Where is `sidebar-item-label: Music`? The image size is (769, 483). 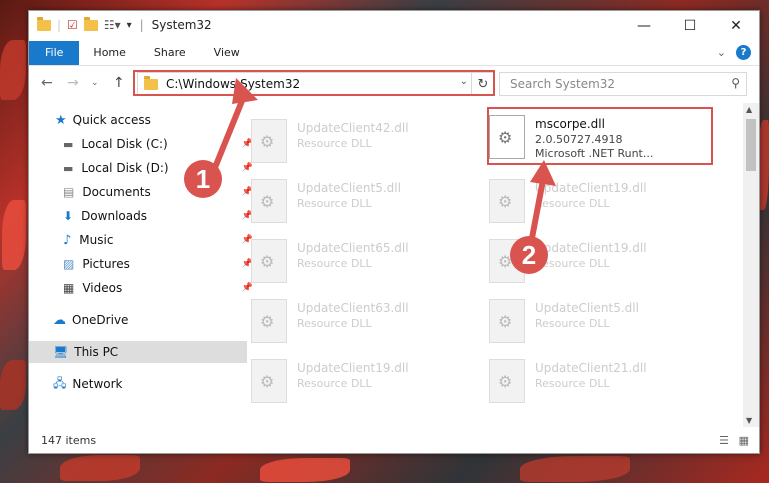 sidebar-item-label: Music is located at coordinates (96, 240).